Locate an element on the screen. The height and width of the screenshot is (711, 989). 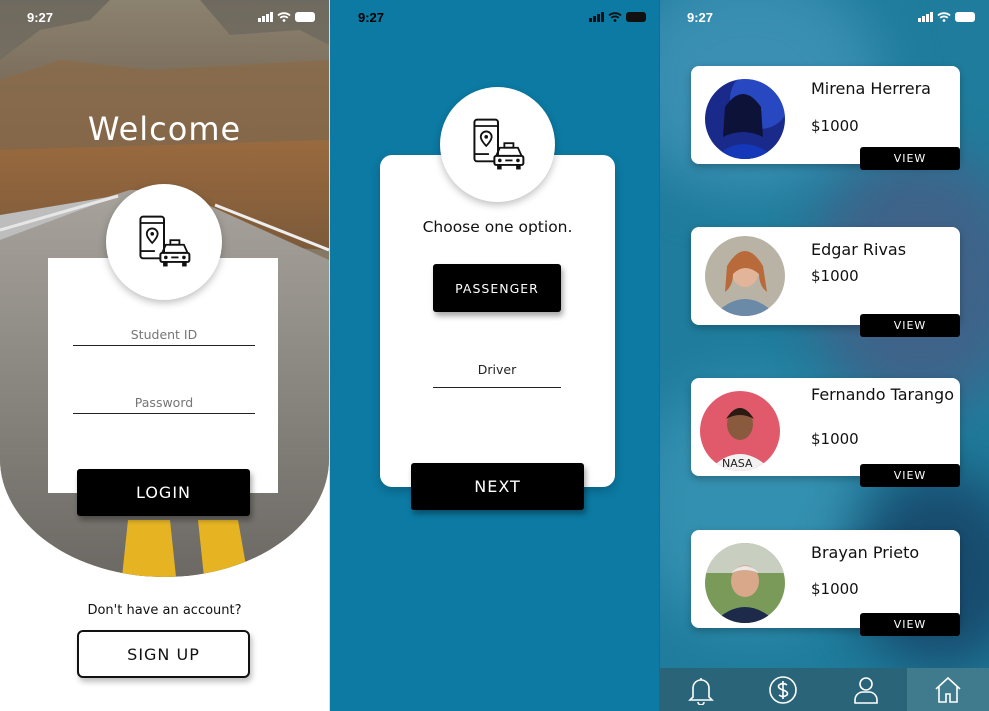
svg-text: NASA is located at coordinates (737, 463).